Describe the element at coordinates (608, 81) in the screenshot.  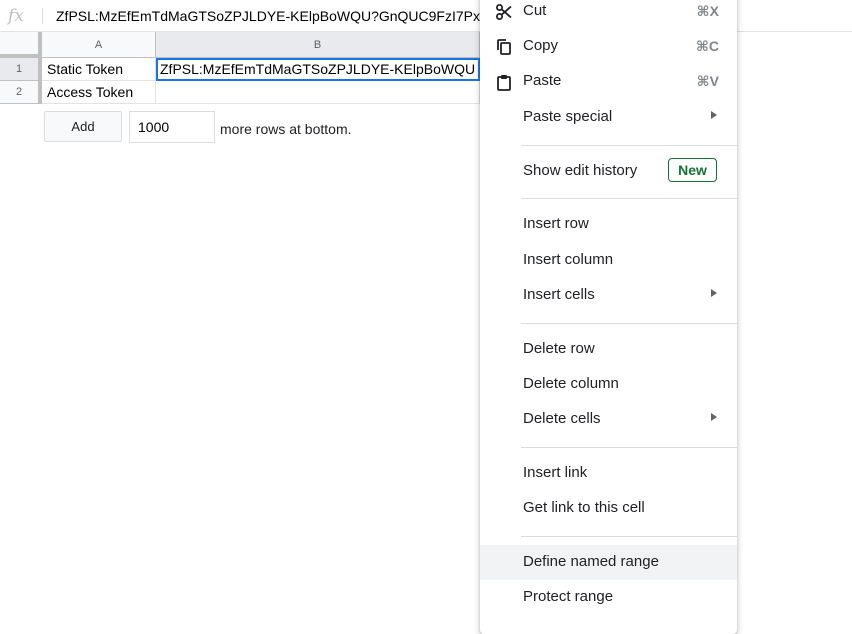
I see `menu-item-paste: Paste ⌘V` at that location.